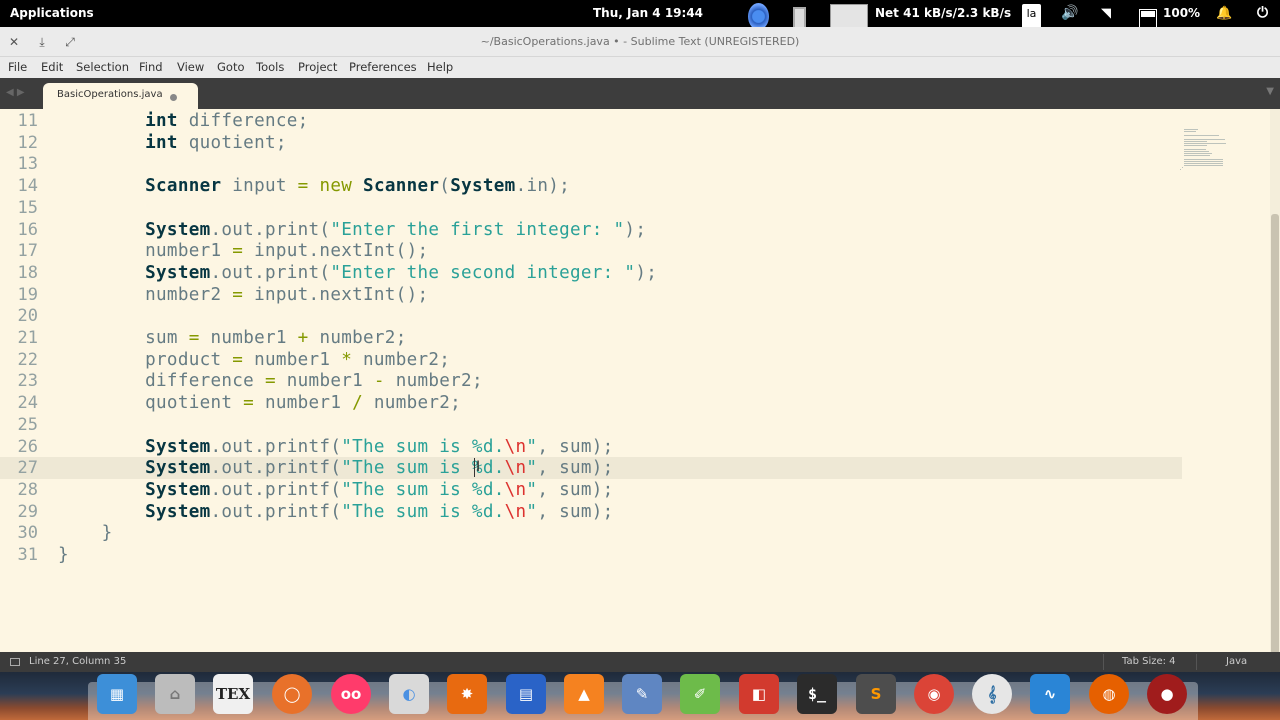  What do you see at coordinates (1181, 13) in the screenshot?
I see `battery-level: 100%` at bounding box center [1181, 13].